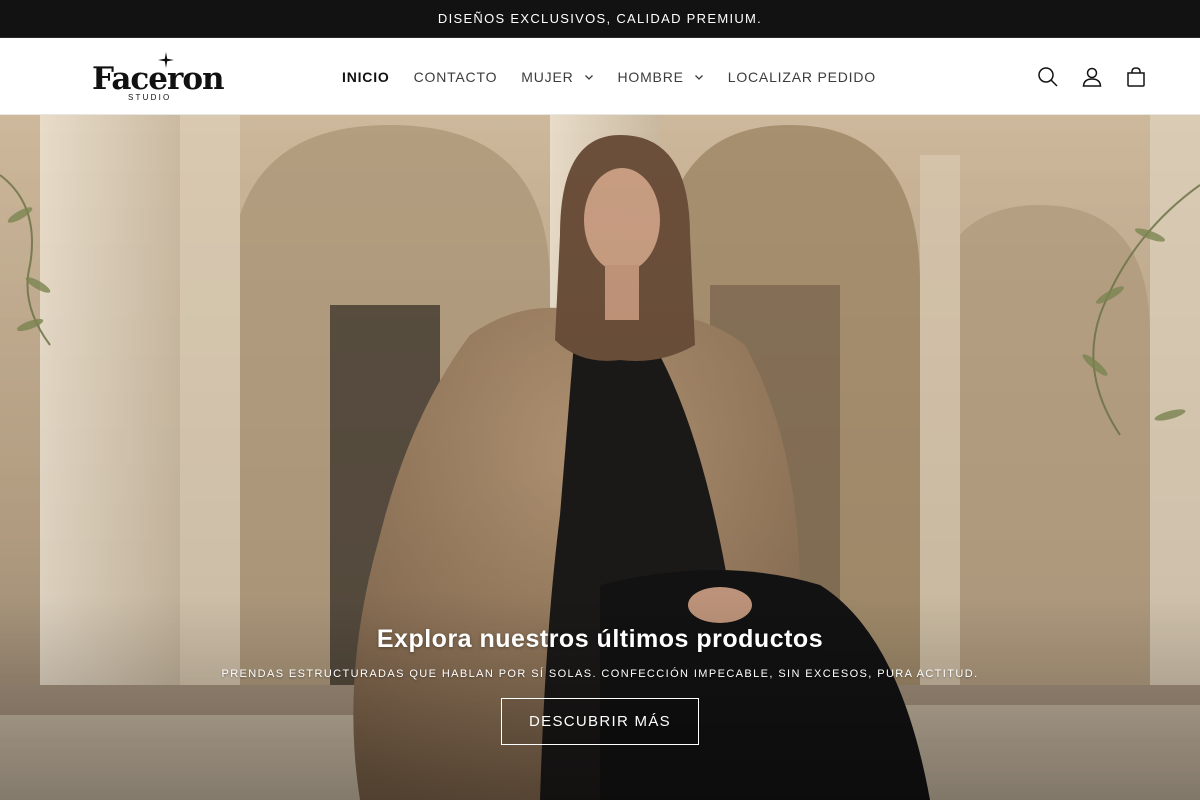 Image resolution: width=1200 pixels, height=800 pixels. I want to click on nav-item-label: CONTACTO, so click(455, 76).